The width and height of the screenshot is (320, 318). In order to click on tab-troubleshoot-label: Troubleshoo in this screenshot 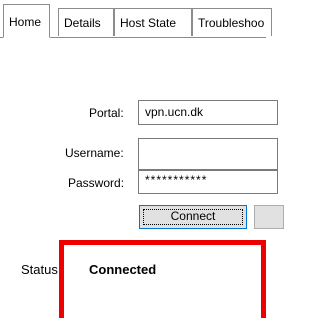, I will do `click(231, 23)`.